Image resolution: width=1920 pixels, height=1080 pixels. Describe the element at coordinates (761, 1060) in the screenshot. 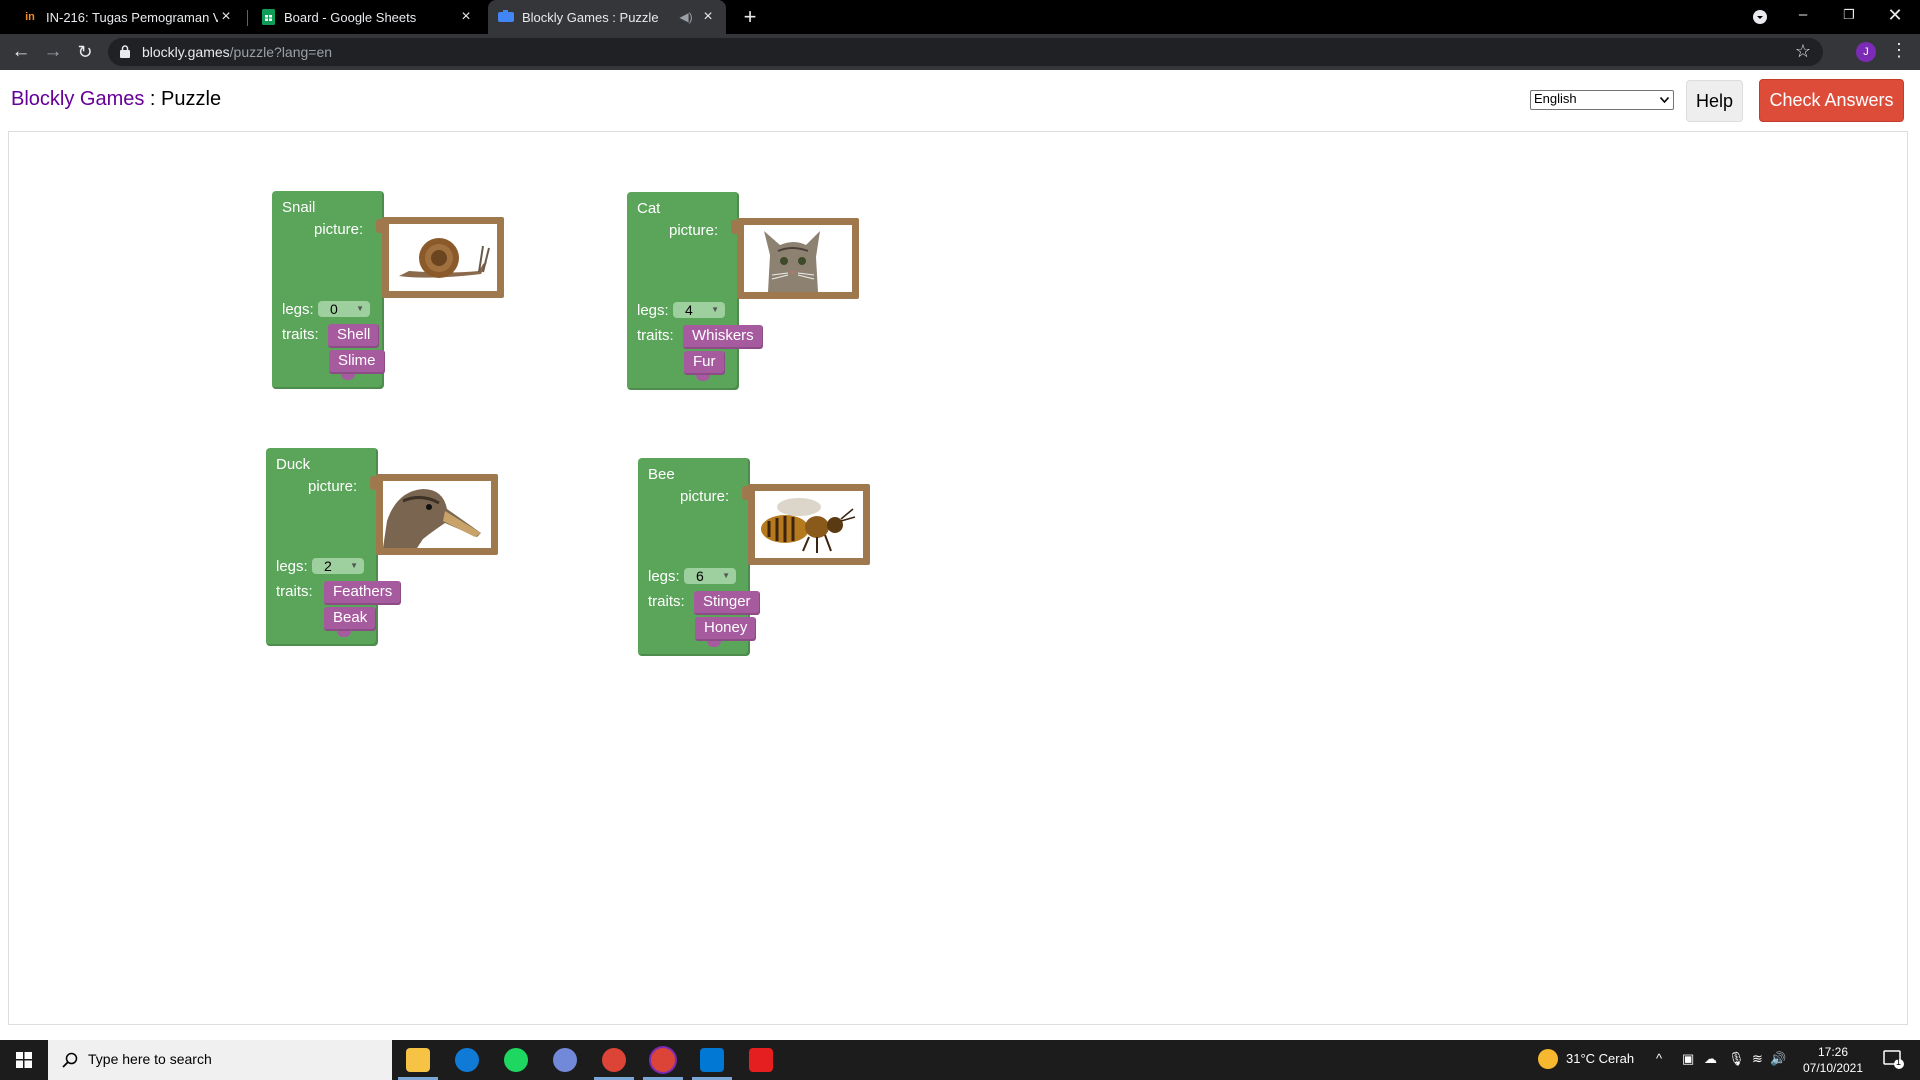

I see `acrobat-icon` at that location.